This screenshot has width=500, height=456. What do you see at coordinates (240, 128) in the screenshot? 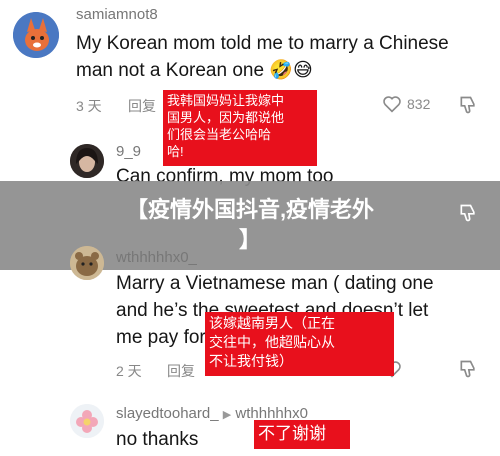
I see `translation-note: 我韩国妈妈让我嫁中 国男人，因为都说他 们很会当老公哈哈 哈!` at bounding box center [240, 128].